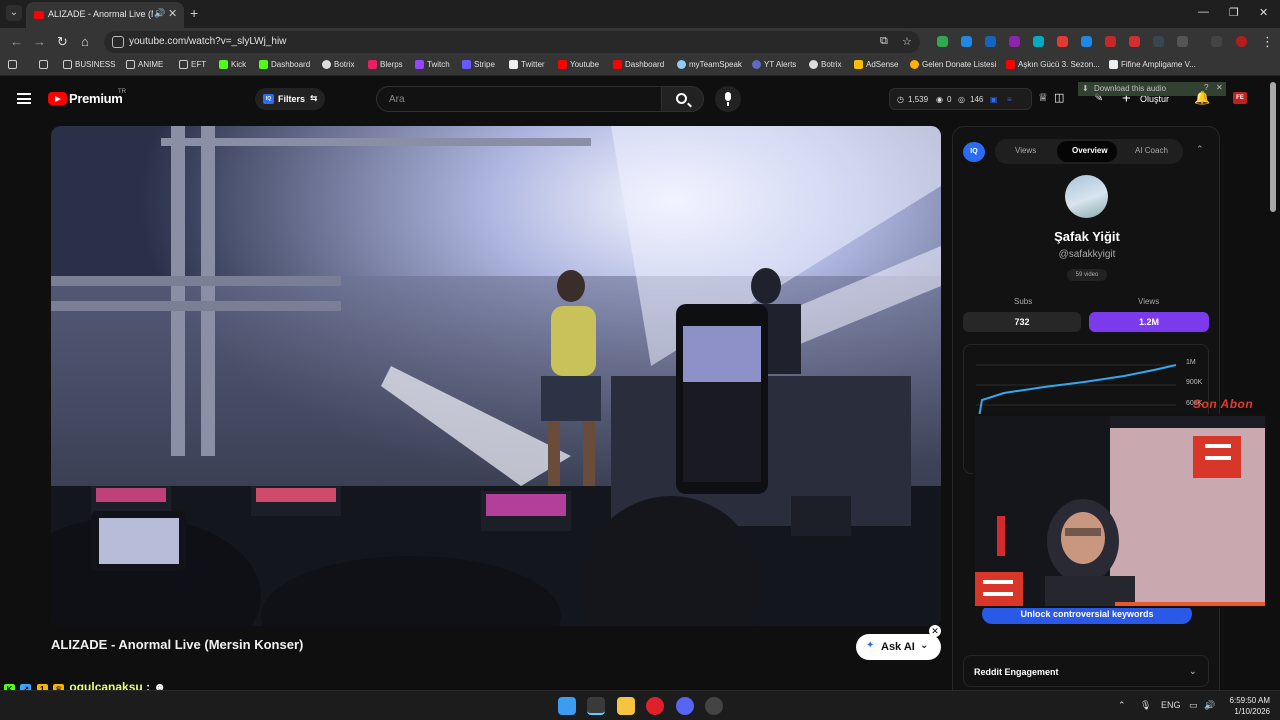  What do you see at coordinates (290, 99) in the screenshot?
I see `filters-button: IQ Filters ⇆` at bounding box center [290, 99].